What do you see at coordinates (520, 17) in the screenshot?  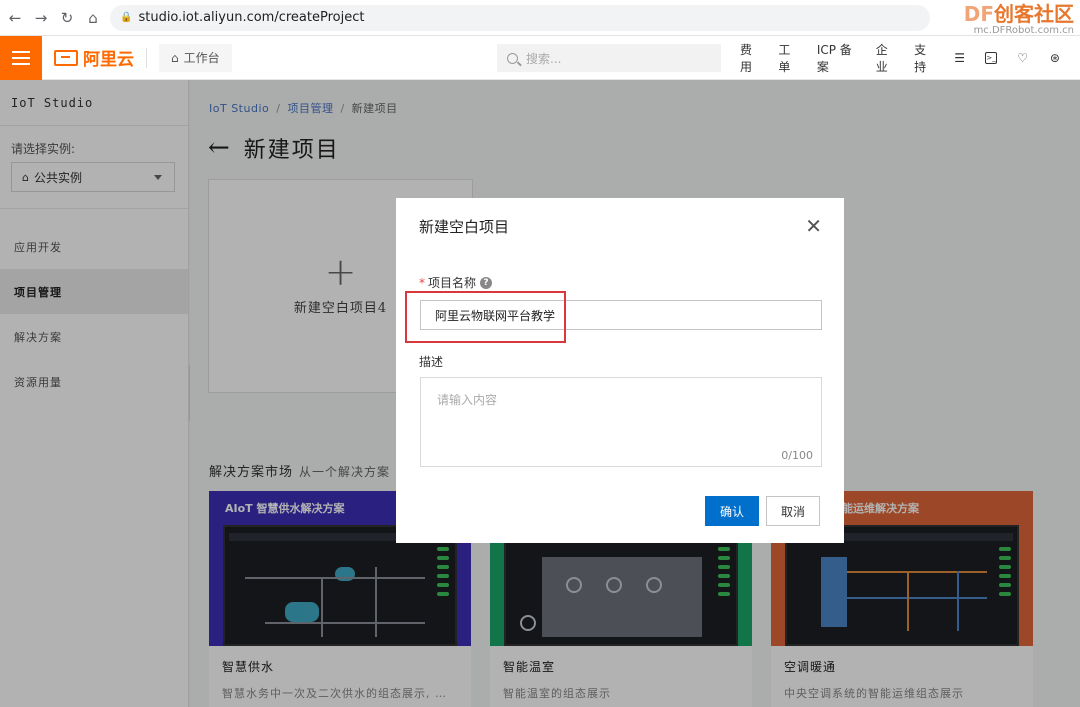 I see `address-bar: 🔒 studio.iot.aliyun.com/createProject` at bounding box center [520, 17].